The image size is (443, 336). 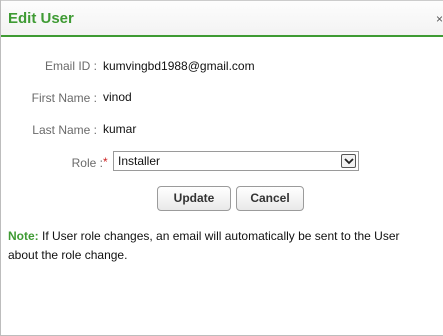 What do you see at coordinates (41, 18) in the screenshot?
I see `dialog-title: Edit User` at bounding box center [41, 18].